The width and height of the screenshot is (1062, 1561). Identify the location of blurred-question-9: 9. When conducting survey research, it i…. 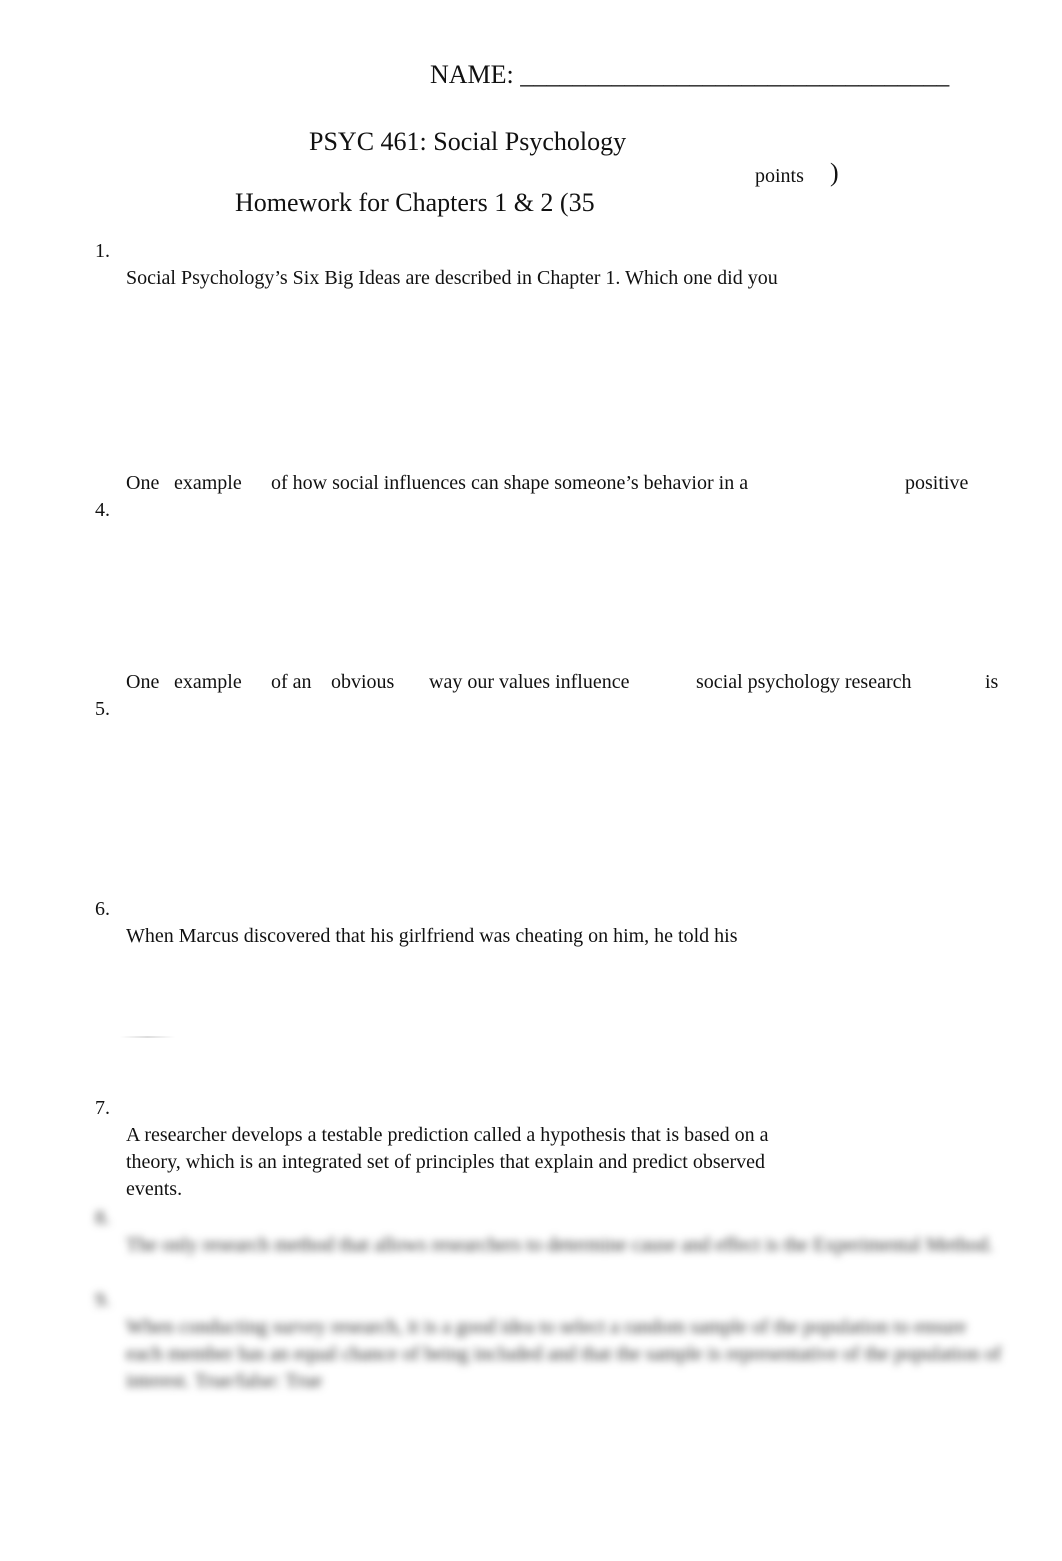
(555, 1326).